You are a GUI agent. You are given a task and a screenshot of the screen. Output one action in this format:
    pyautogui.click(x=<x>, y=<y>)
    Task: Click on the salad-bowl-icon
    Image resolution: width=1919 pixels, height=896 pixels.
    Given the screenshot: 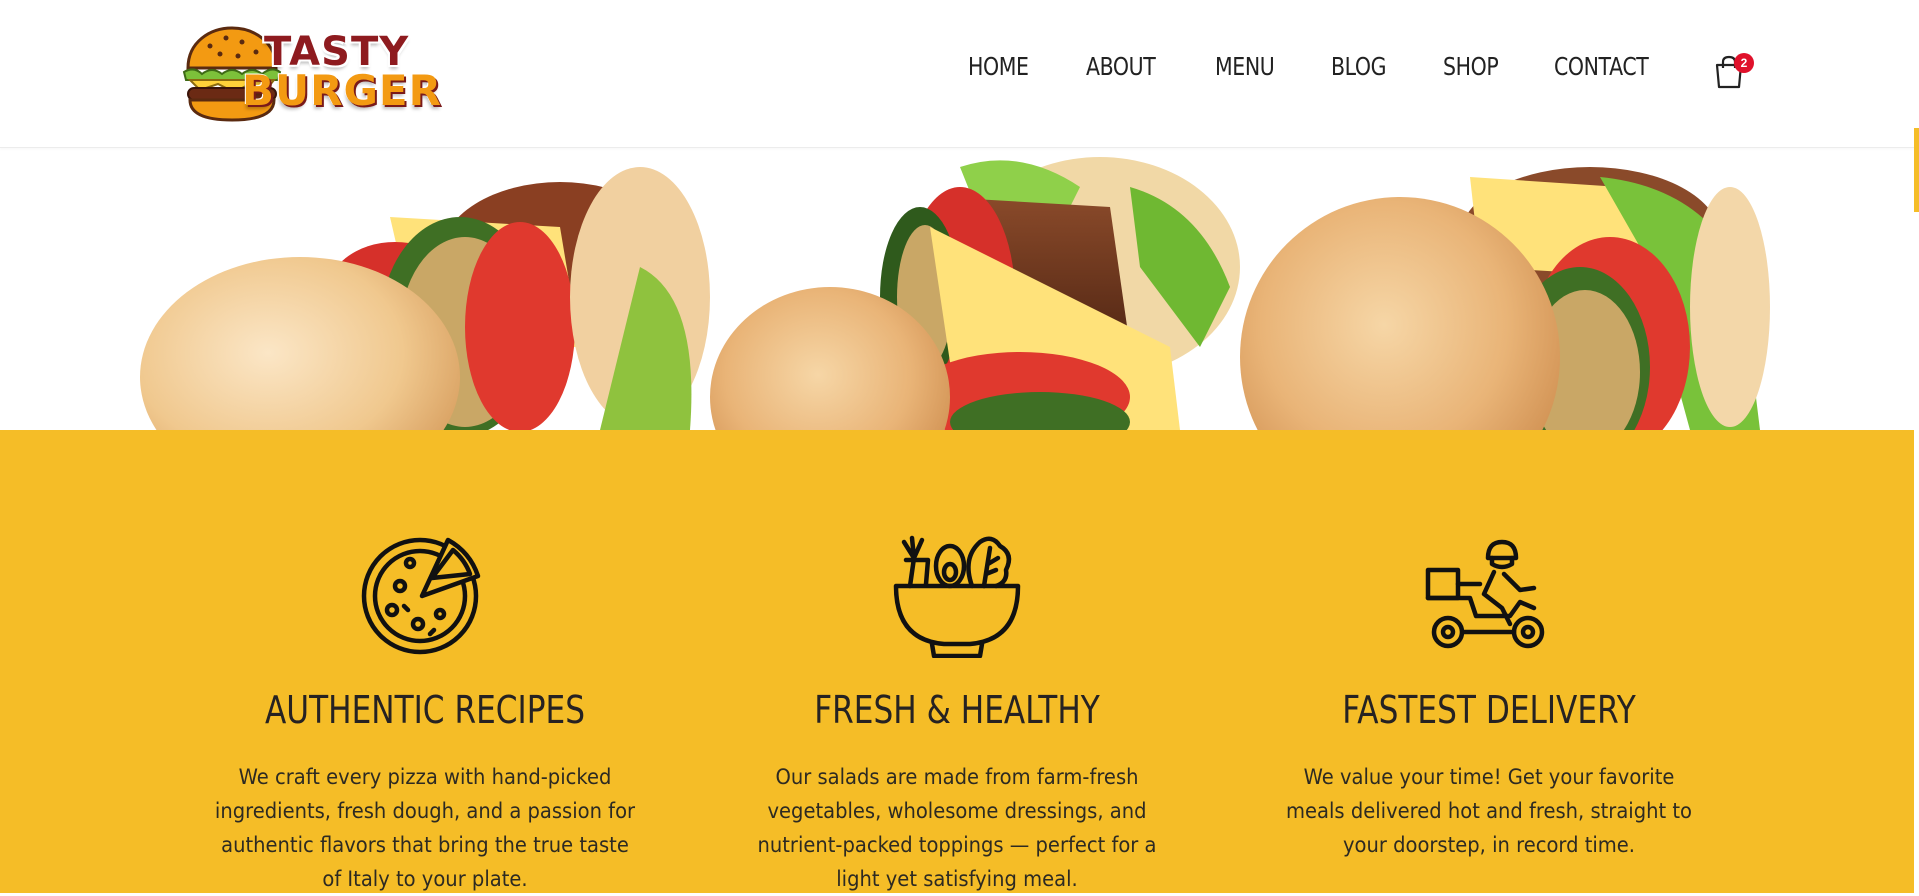 What is the action you would take?
    pyautogui.click(x=957, y=596)
    